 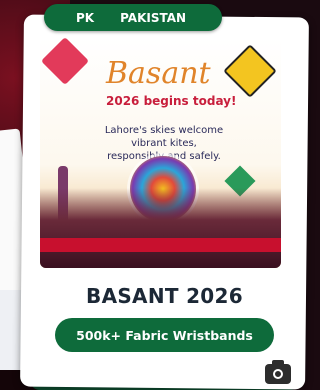 What do you see at coordinates (158, 73) in the screenshot?
I see `poster-title: Basant` at bounding box center [158, 73].